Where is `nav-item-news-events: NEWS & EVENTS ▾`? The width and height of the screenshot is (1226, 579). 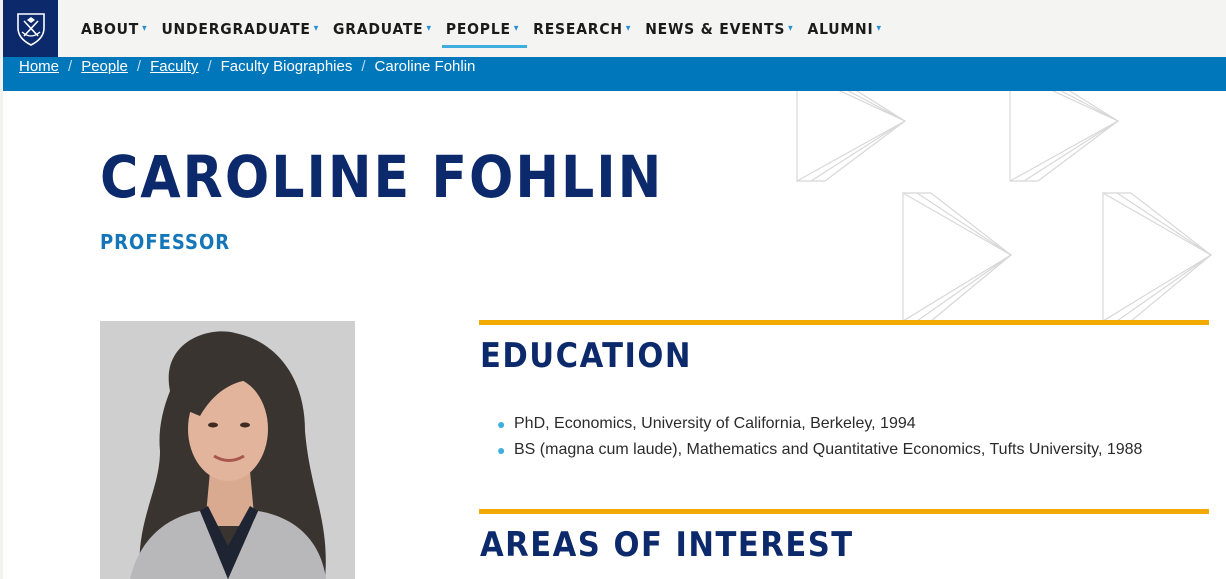 nav-item-news-events: NEWS & EVENTS ▾ is located at coordinates (719, 28).